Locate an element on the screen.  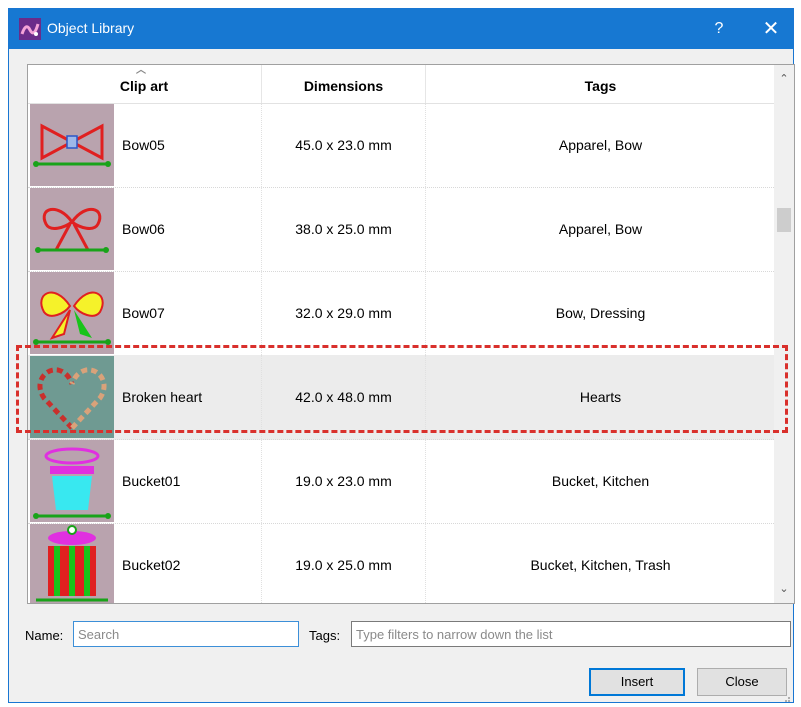
scroll-up-icon: ⌃ is located at coordinates (784, 79).